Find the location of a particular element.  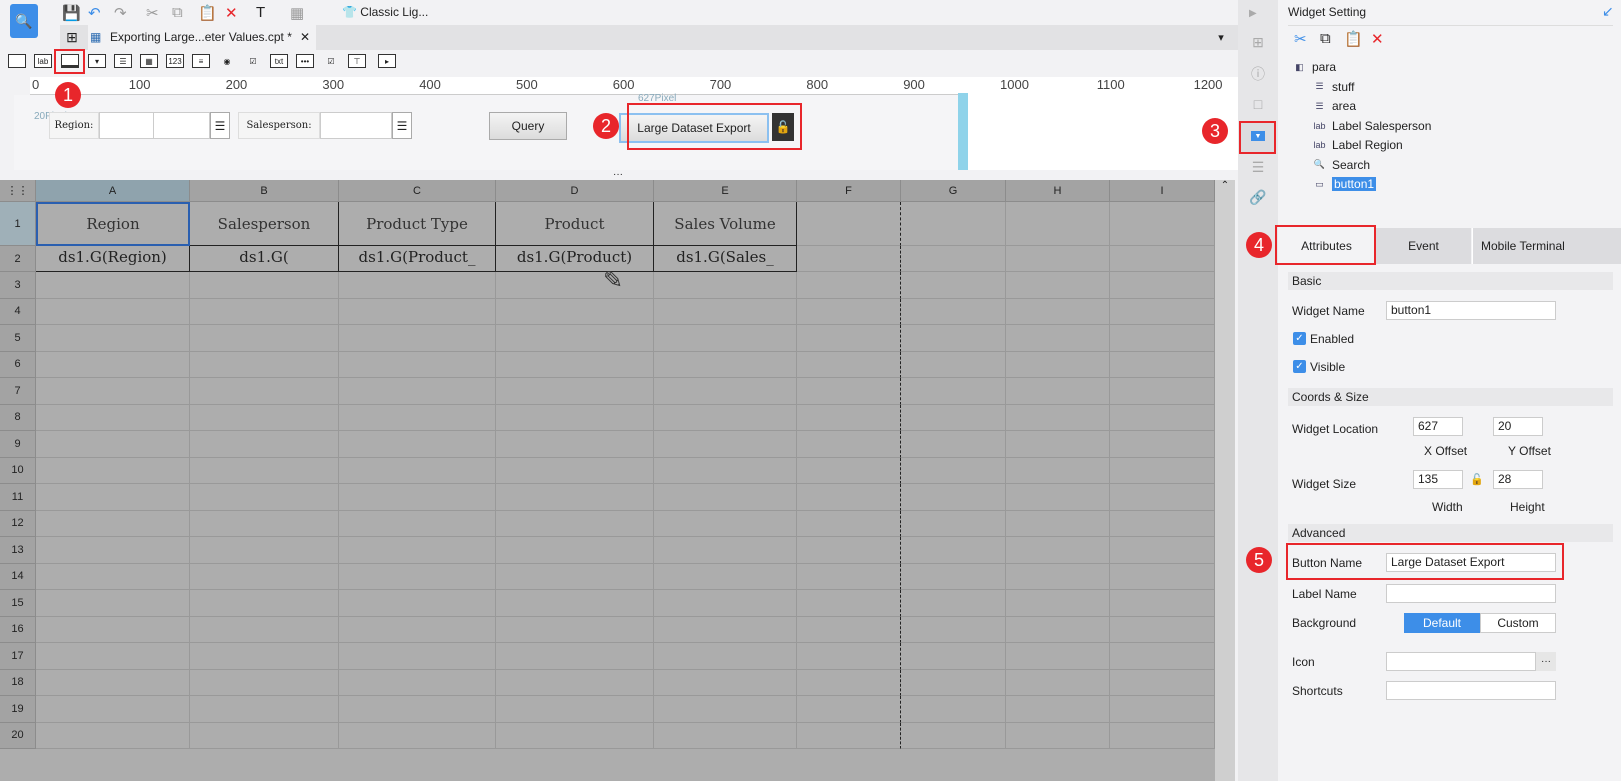

text-search-icon: T is located at coordinates (260, 12).